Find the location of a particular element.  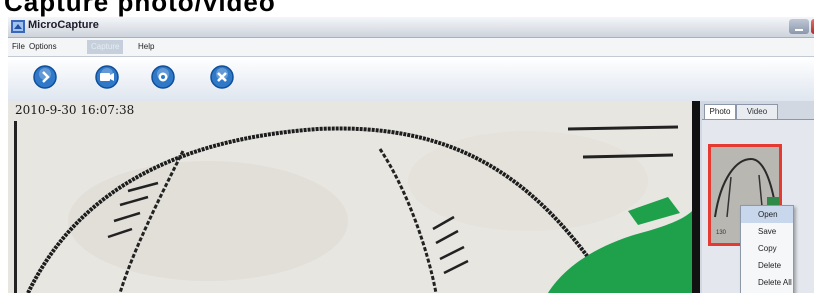

title-bar: MicroCapture is located at coordinates (411, 27).